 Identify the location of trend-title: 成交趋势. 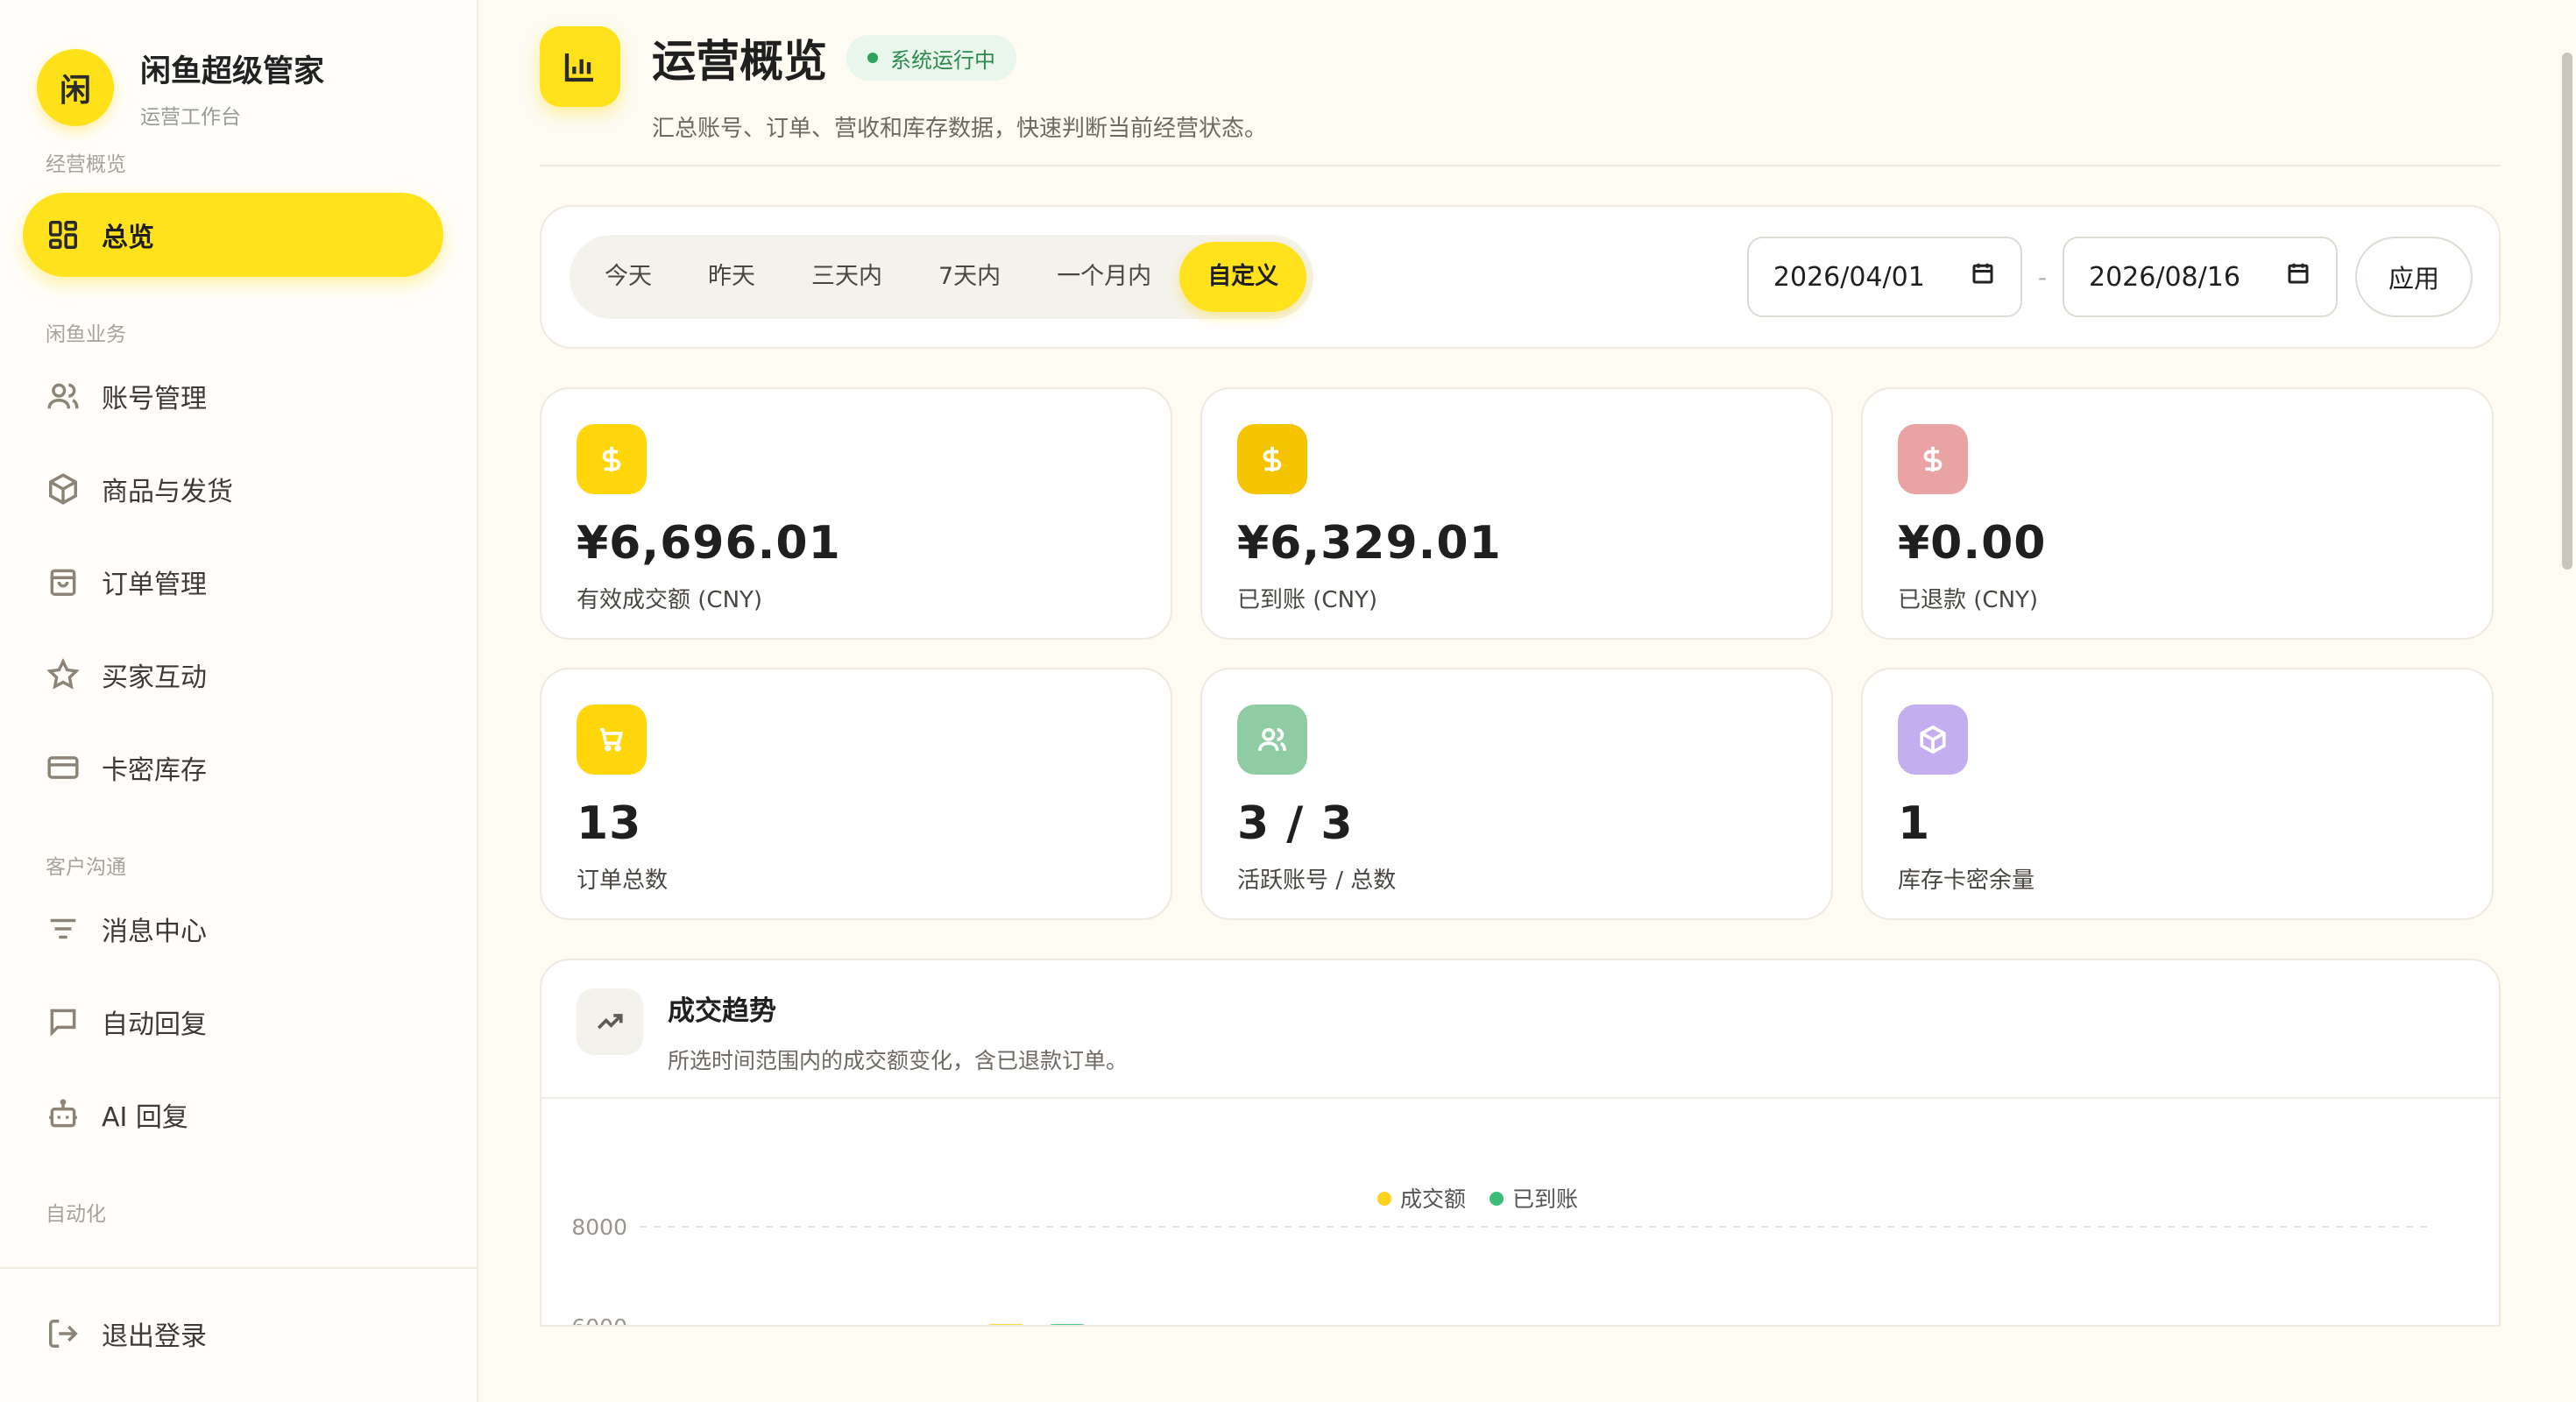
(722, 1011).